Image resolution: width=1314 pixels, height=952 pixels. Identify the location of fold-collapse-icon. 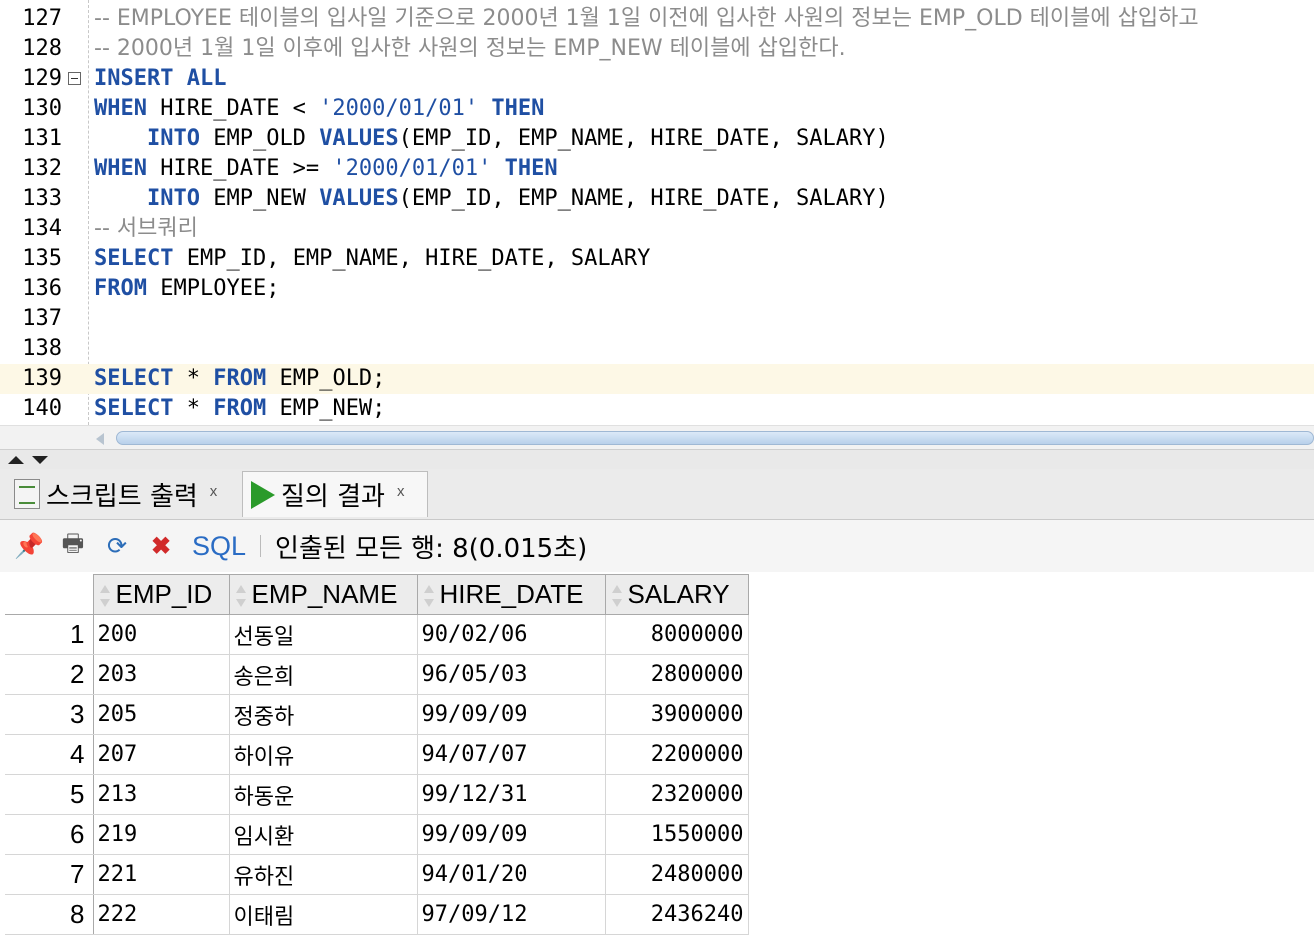
(74, 78).